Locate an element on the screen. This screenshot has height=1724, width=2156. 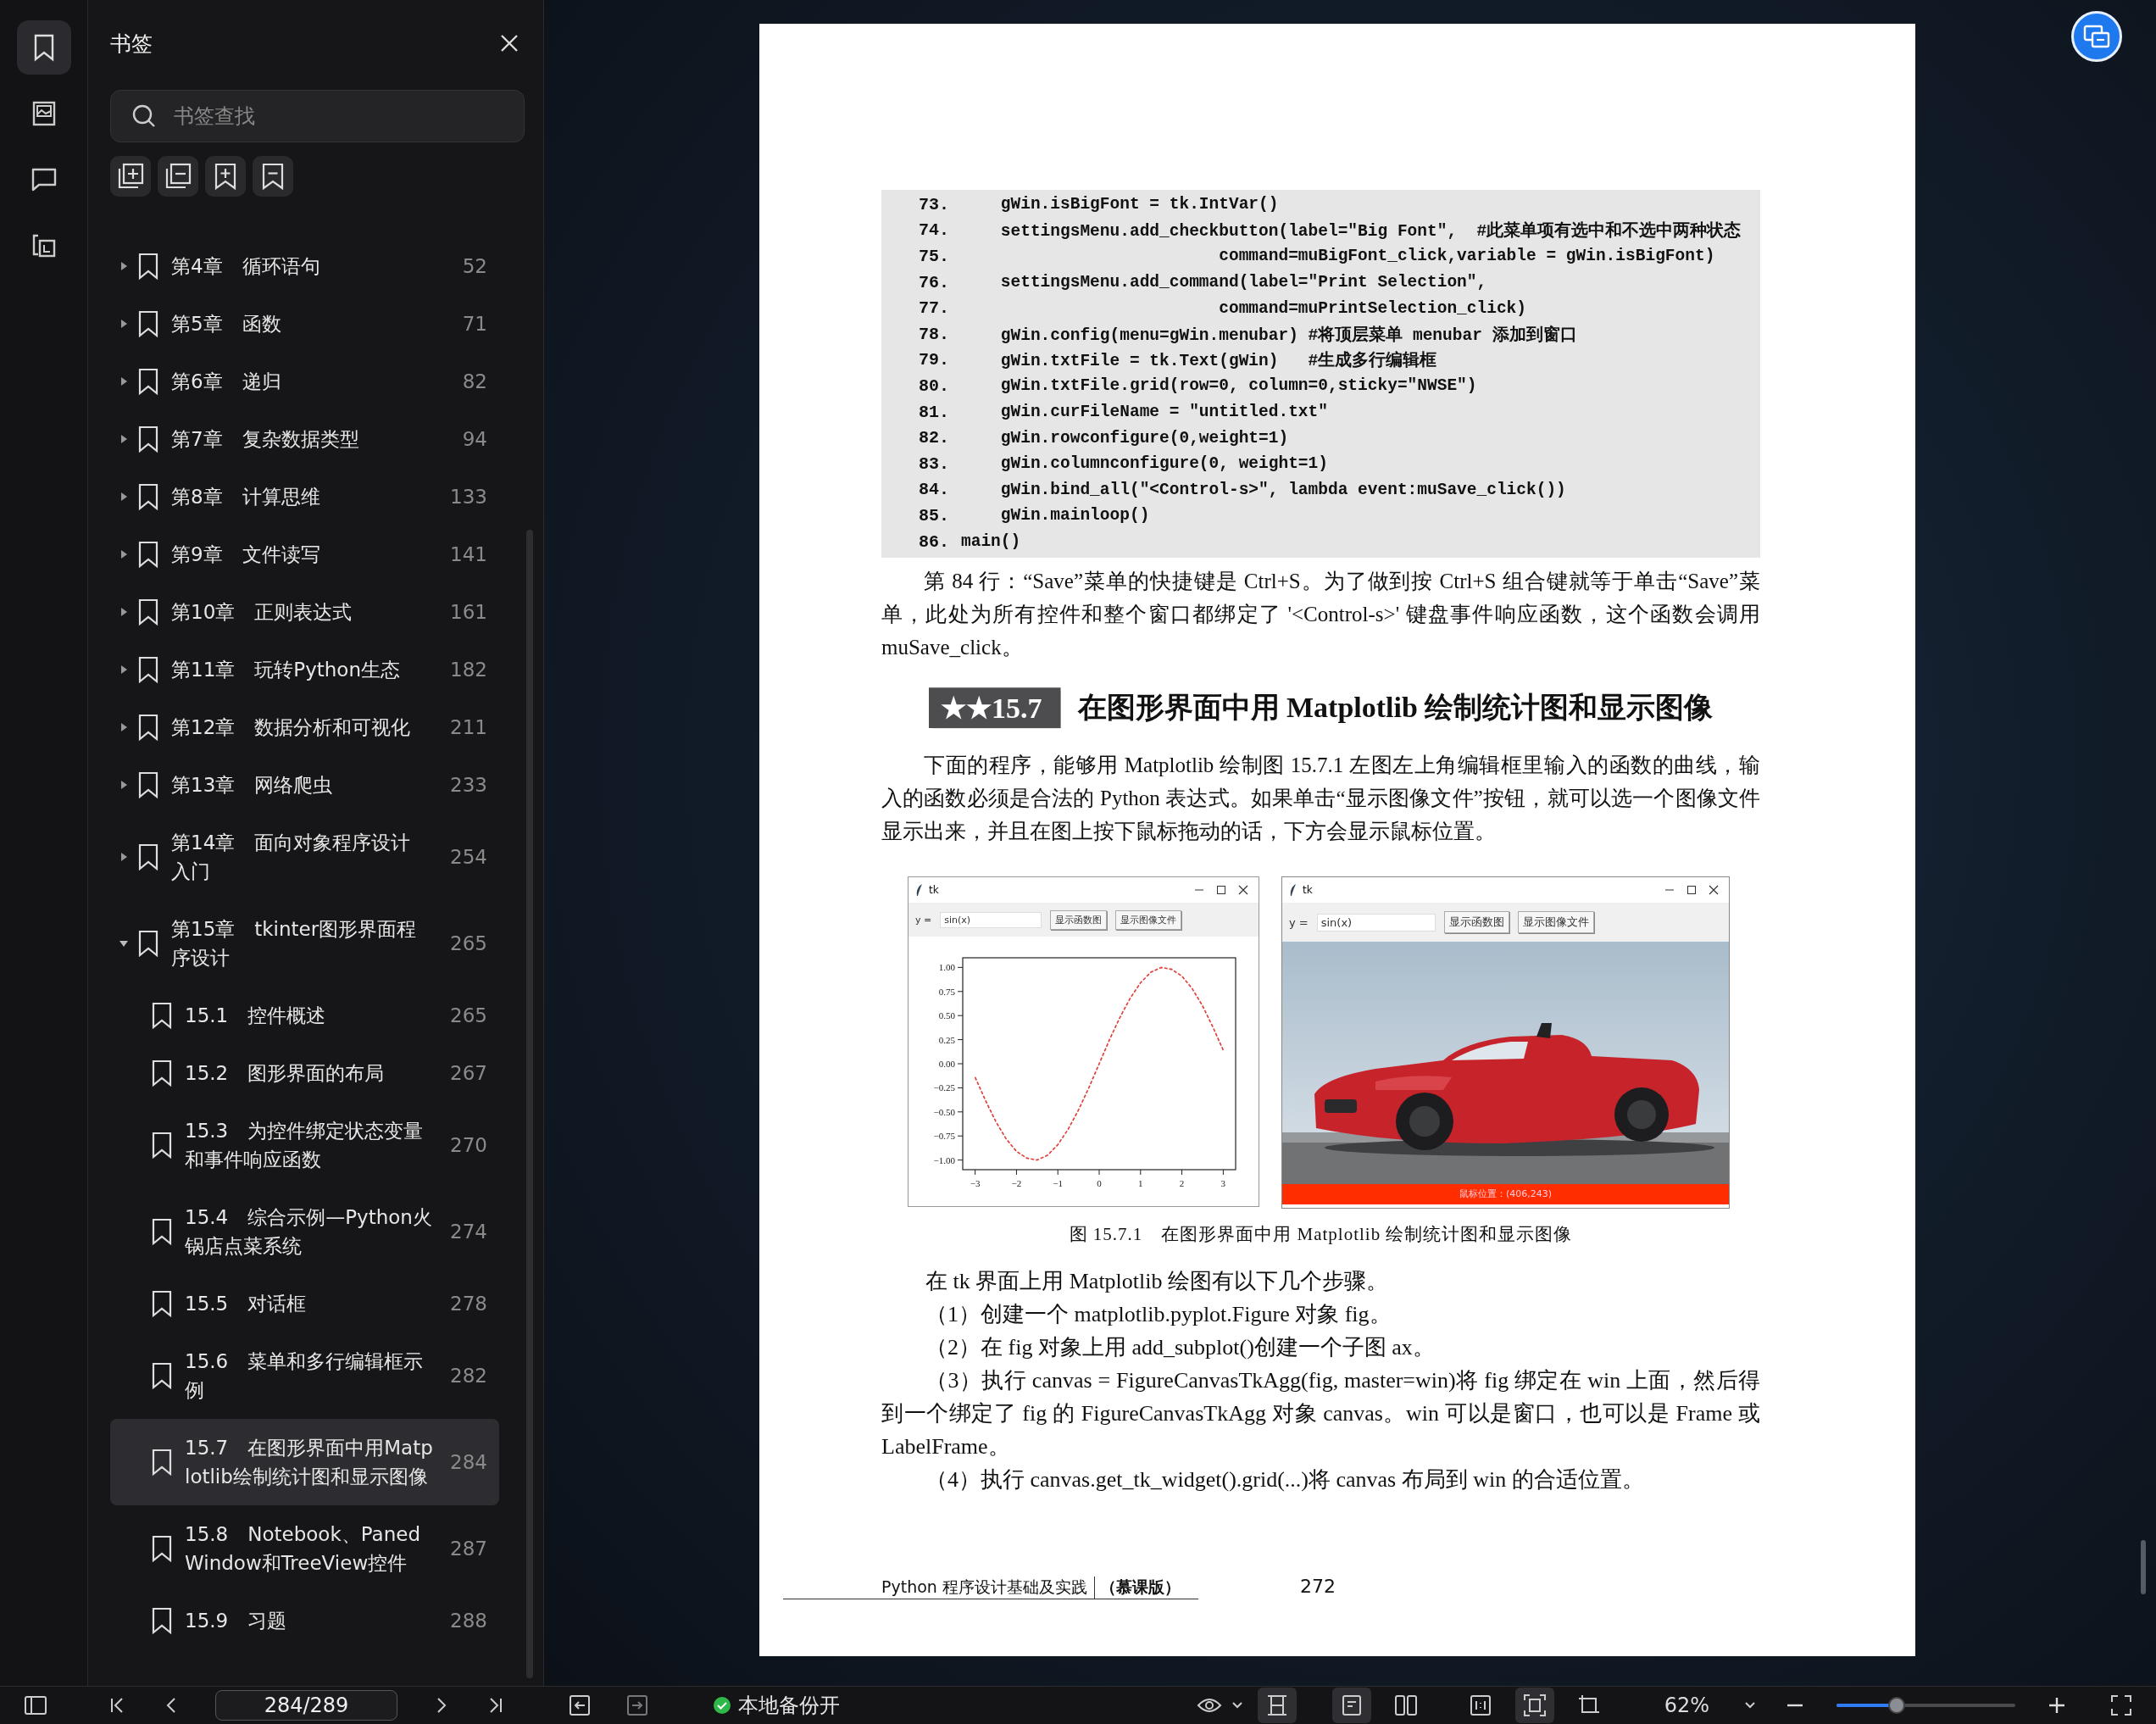
bookmark-item: 第15章 tkinter图形界面程序设计 265 is located at coordinates (304, 943).